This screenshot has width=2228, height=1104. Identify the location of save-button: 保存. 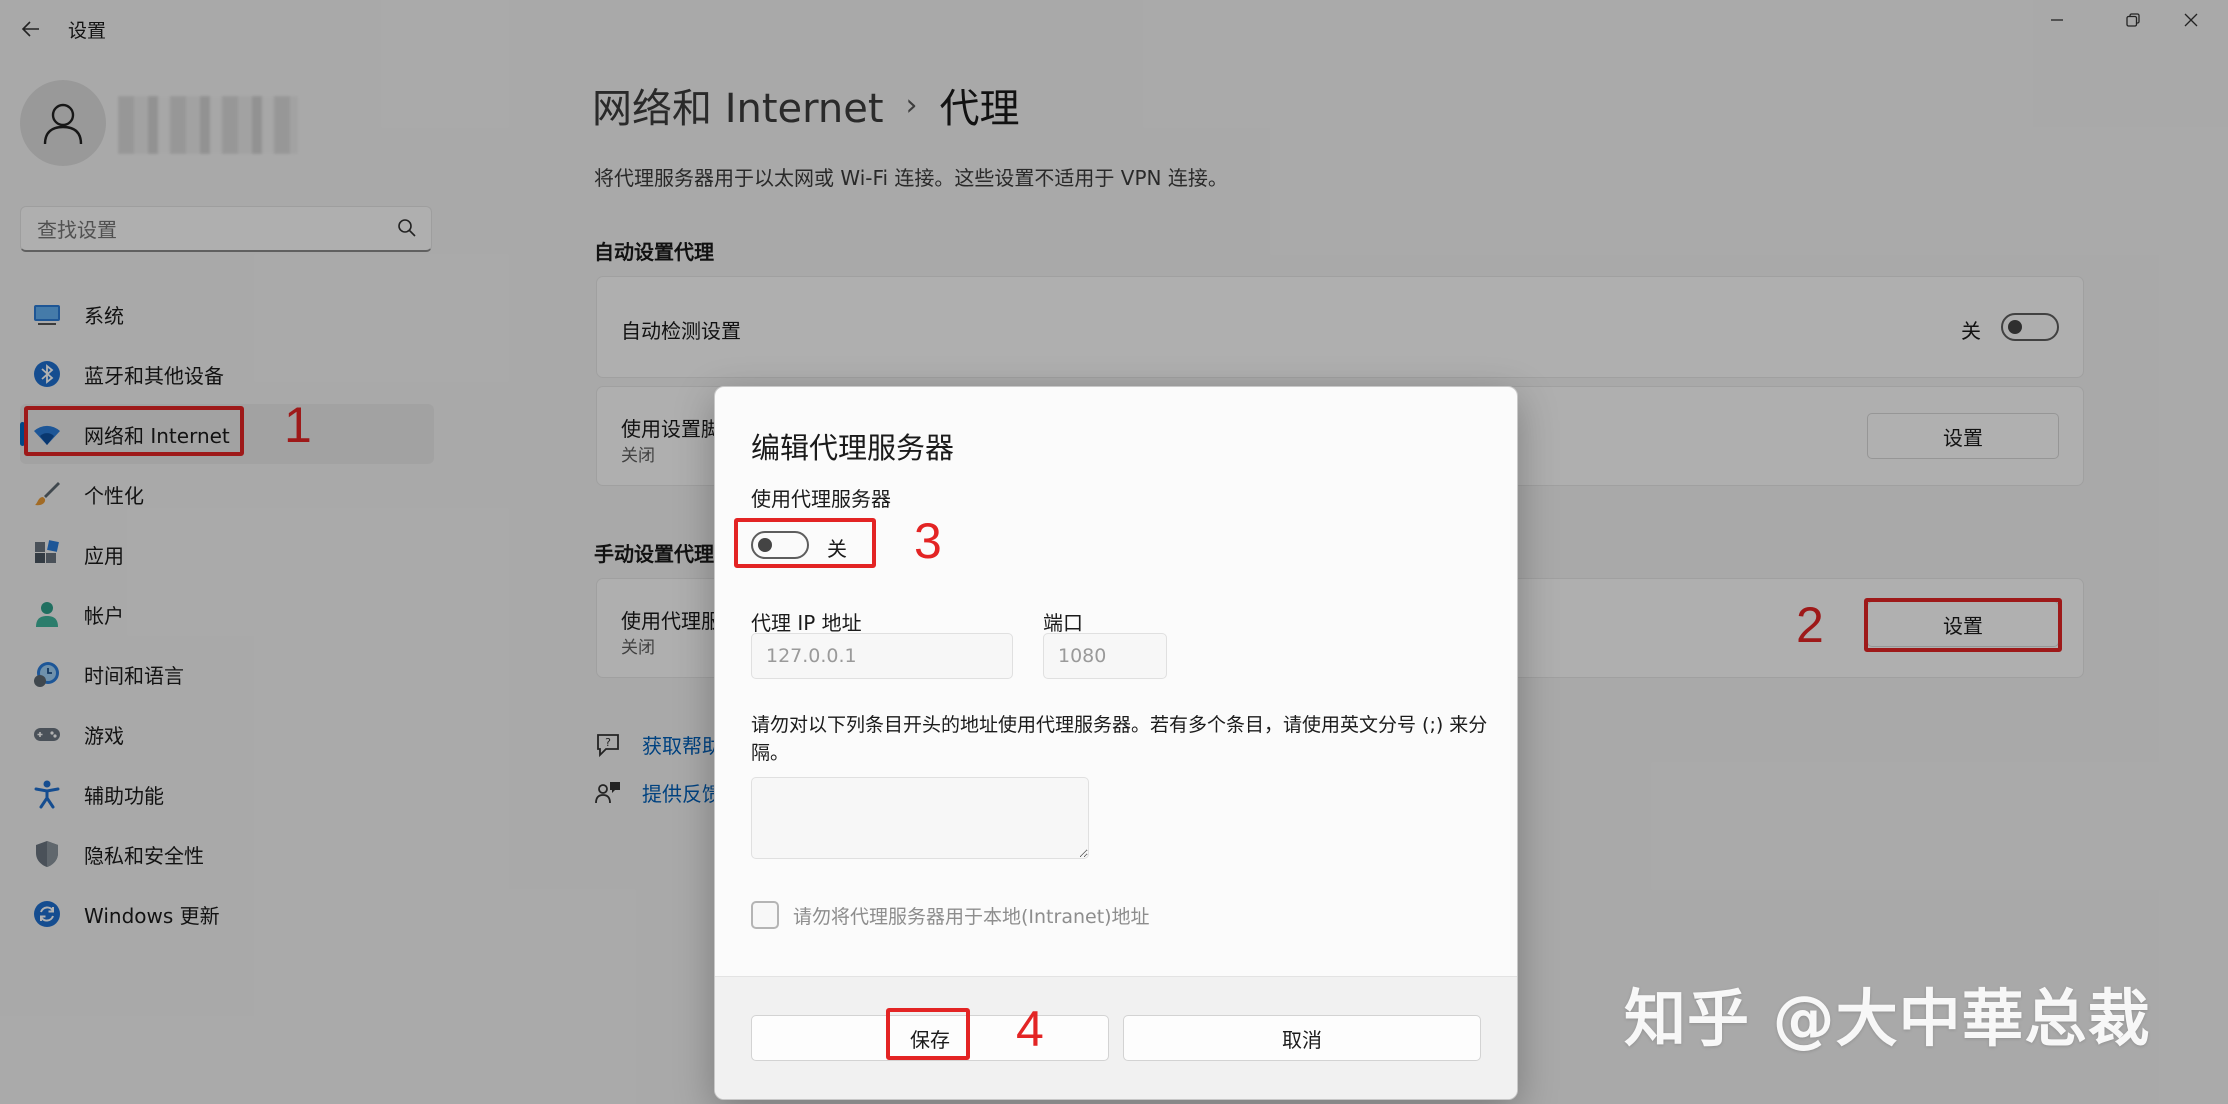
(930, 1038).